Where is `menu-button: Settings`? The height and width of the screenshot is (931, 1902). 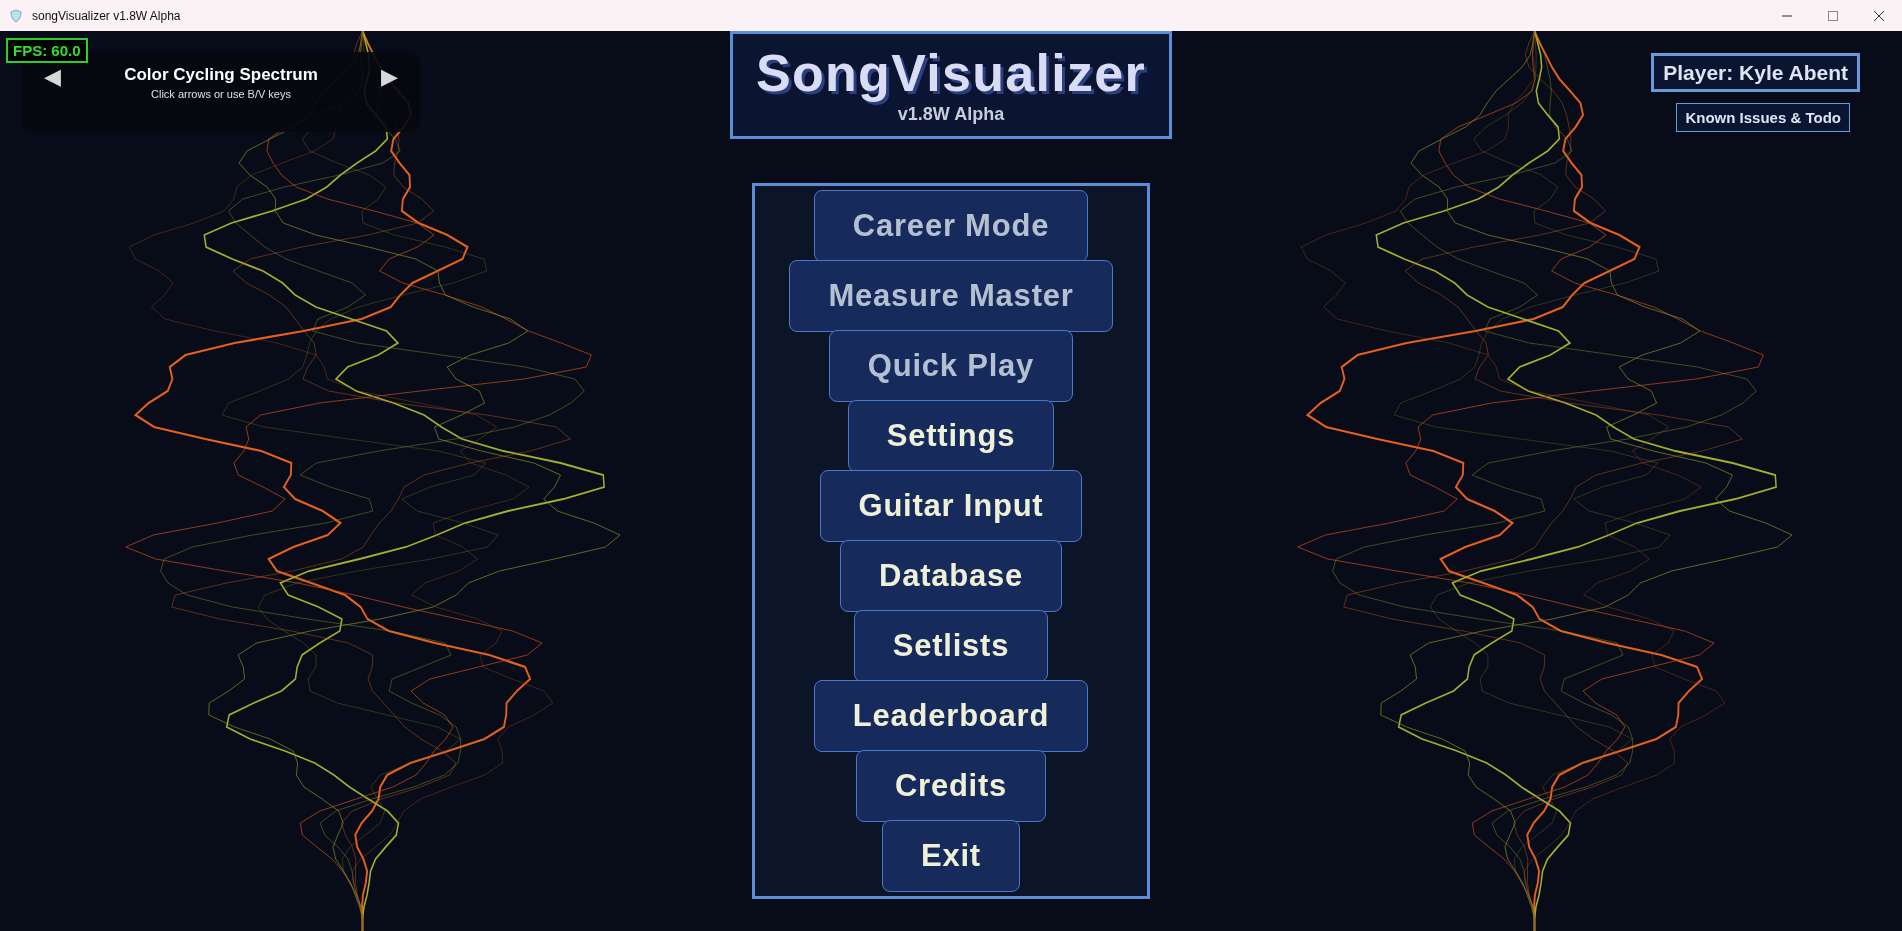
menu-button: Settings is located at coordinates (951, 436).